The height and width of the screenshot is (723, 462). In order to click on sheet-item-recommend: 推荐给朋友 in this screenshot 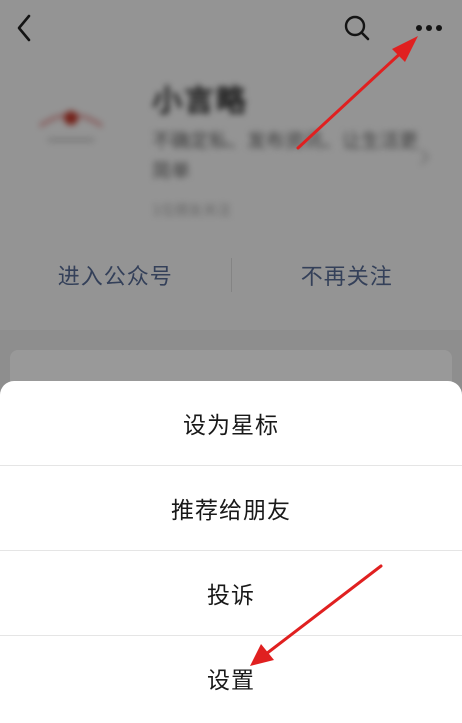, I will do `click(231, 508)`.